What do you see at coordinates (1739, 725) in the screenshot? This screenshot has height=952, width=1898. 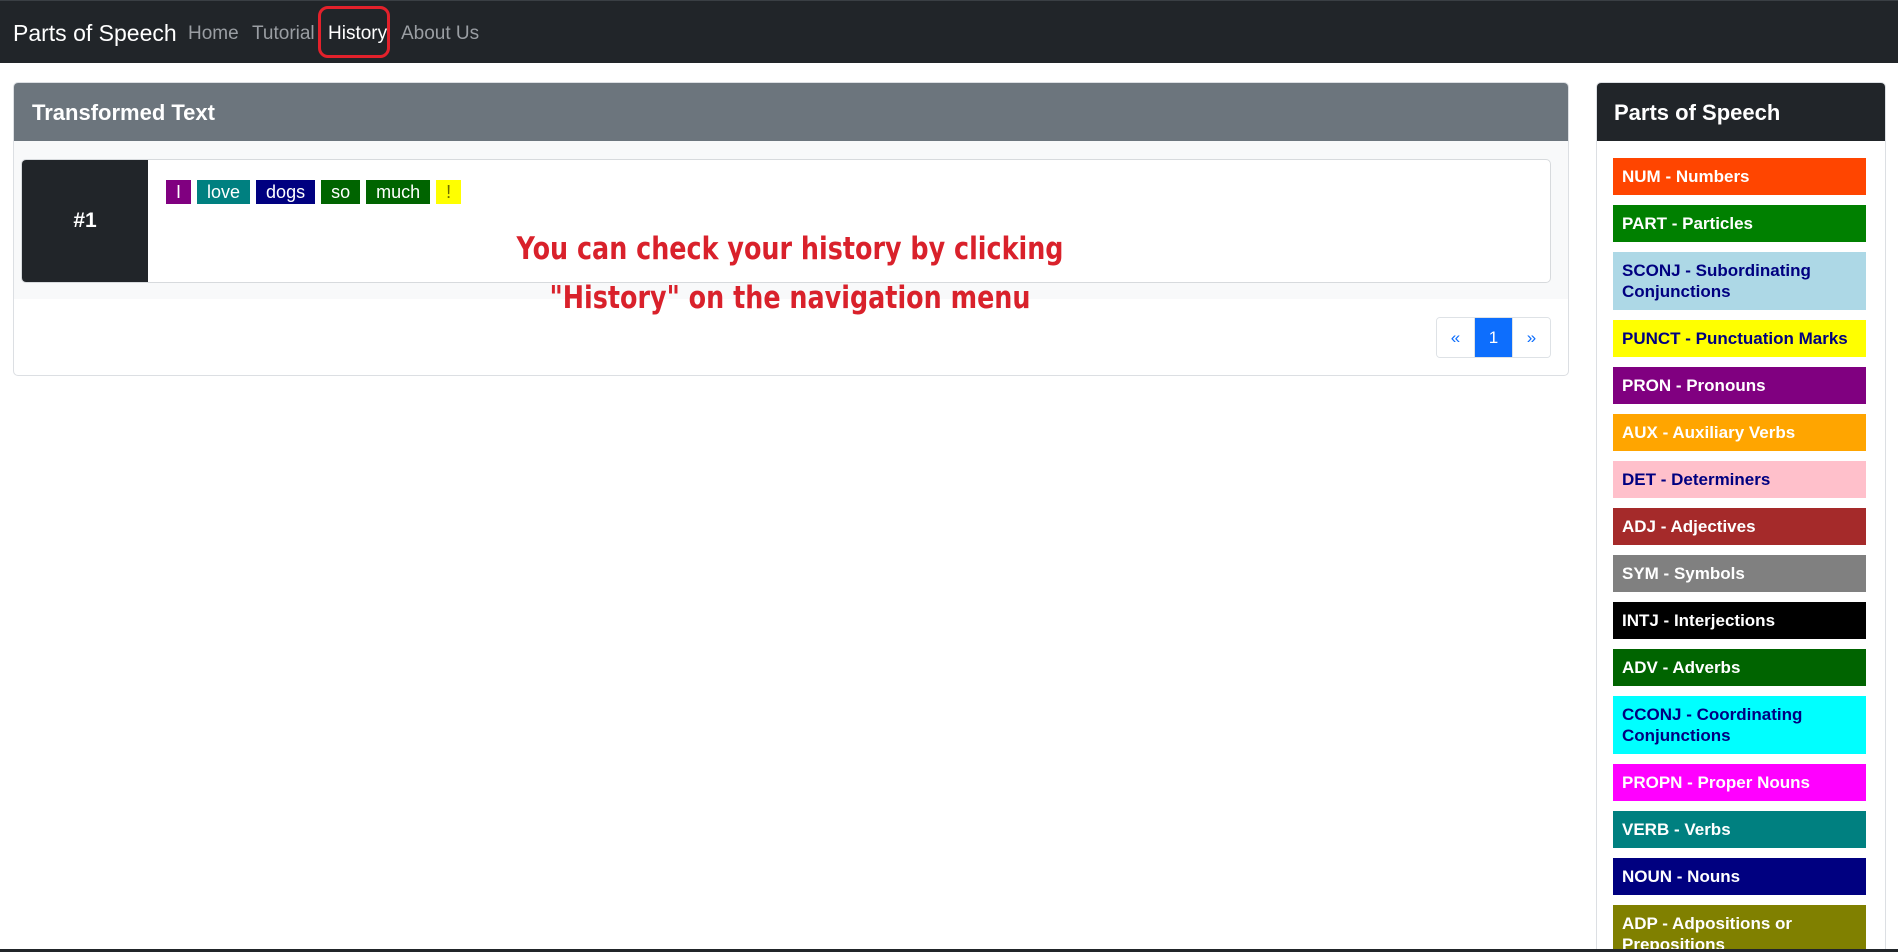 I see `legend-item-cconj: CCONJ - Coordinating Conjunctions` at bounding box center [1739, 725].